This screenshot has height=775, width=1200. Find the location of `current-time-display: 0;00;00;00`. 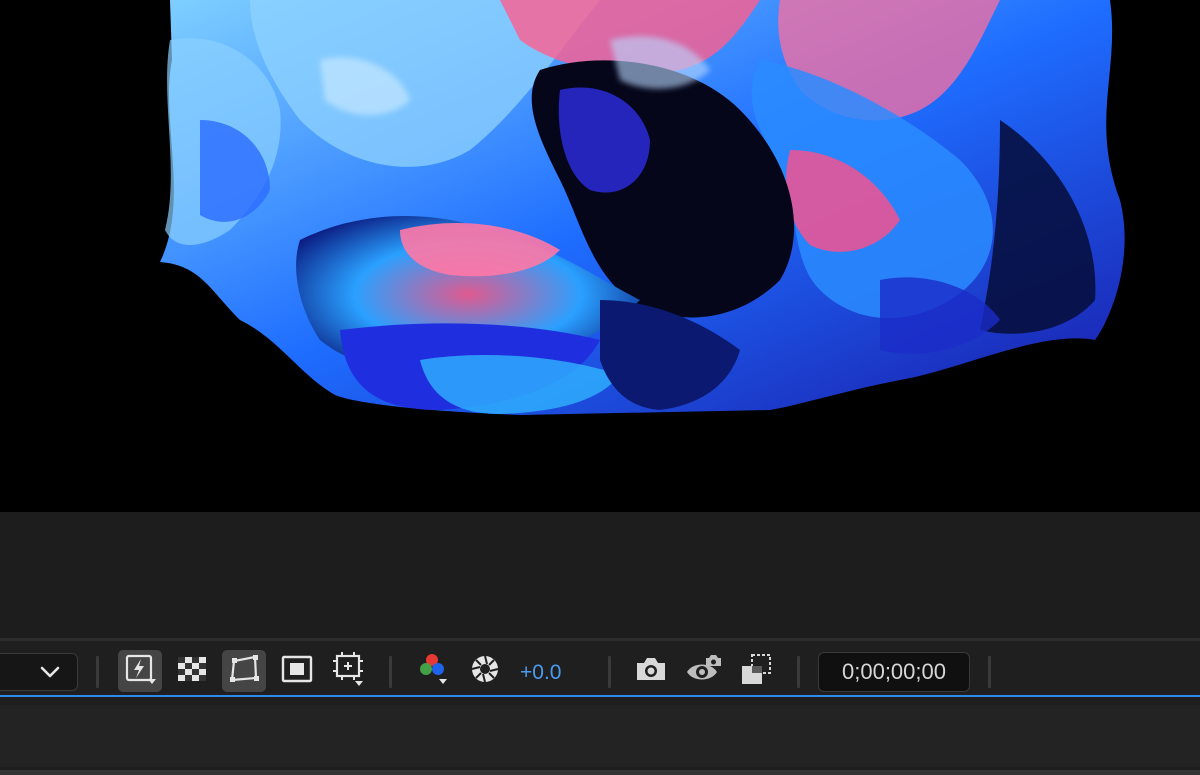

current-time-display: 0;00;00;00 is located at coordinates (894, 672).